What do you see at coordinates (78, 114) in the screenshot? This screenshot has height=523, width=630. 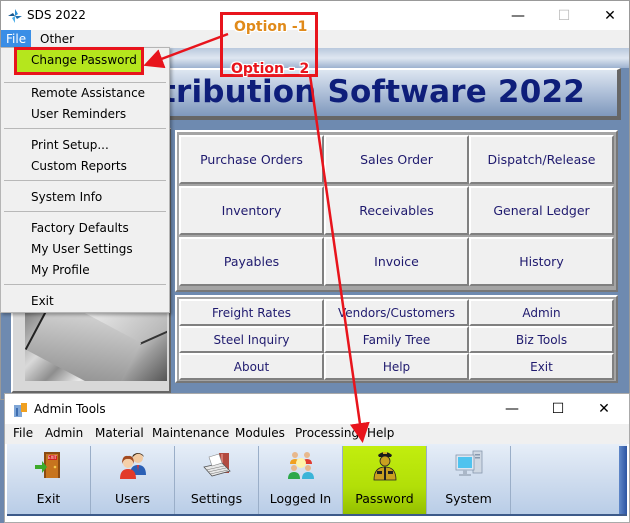 I see `user-reminders-menu-item: User Reminders` at bounding box center [78, 114].